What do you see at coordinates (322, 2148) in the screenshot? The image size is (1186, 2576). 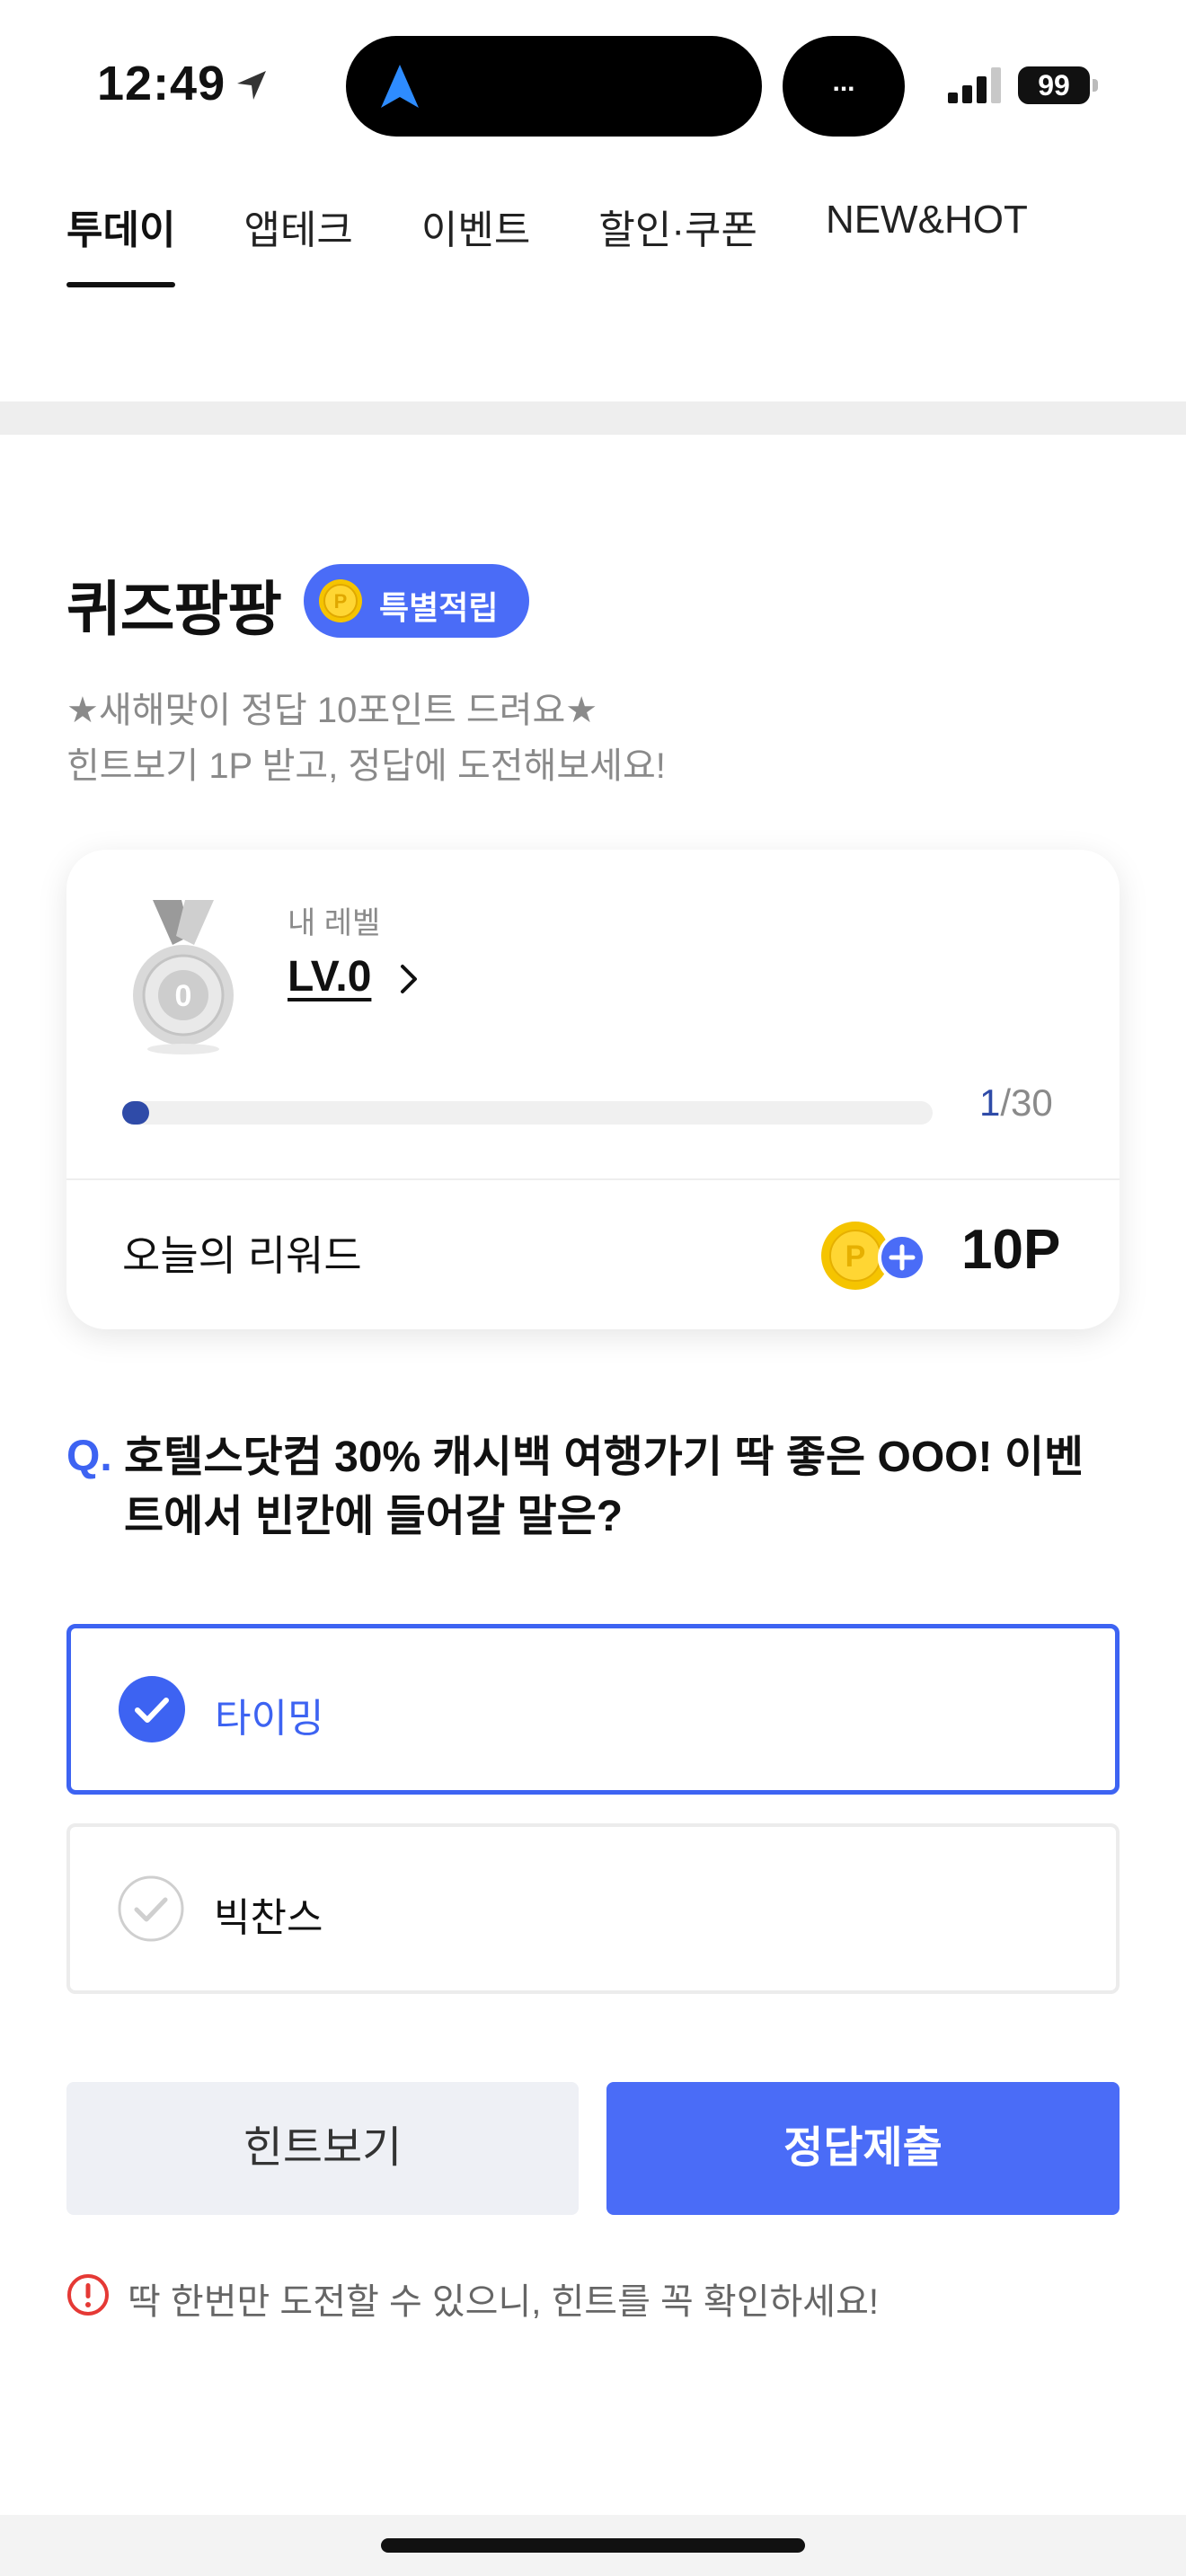 I see `hint-button: 힌트보기` at bounding box center [322, 2148].